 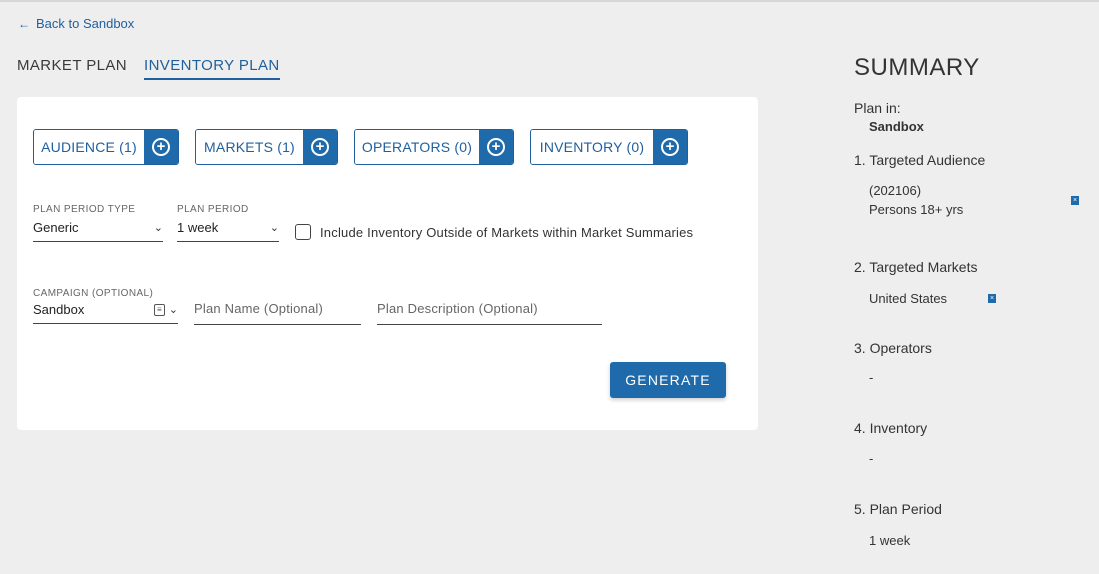 What do you see at coordinates (159, 309) in the screenshot?
I see `campaign-badge-icon: ≡` at bounding box center [159, 309].